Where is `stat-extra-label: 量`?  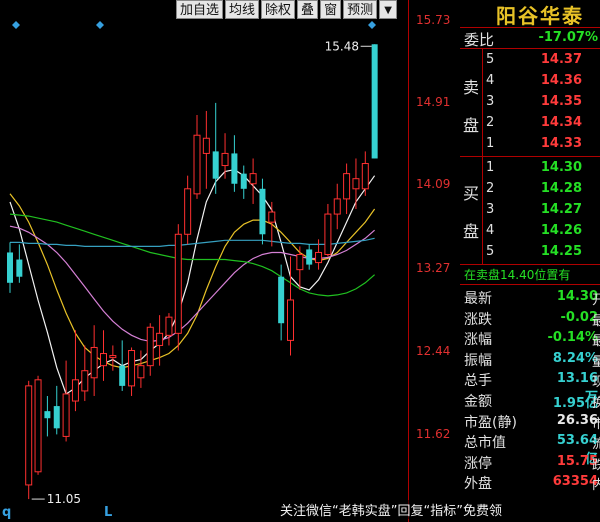
stat-extra-label: 量 is located at coordinates (596, 362).